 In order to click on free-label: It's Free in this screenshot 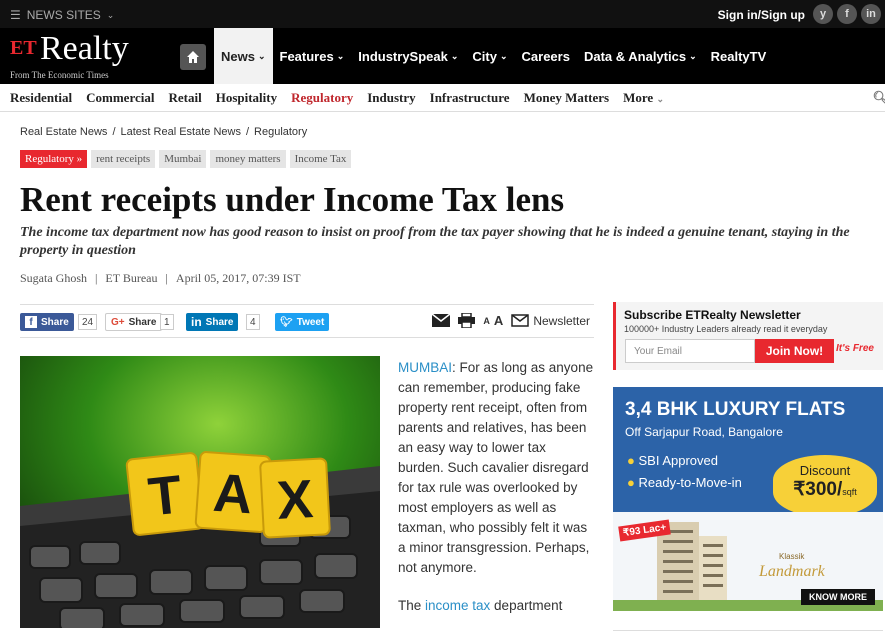, I will do `click(855, 348)`.